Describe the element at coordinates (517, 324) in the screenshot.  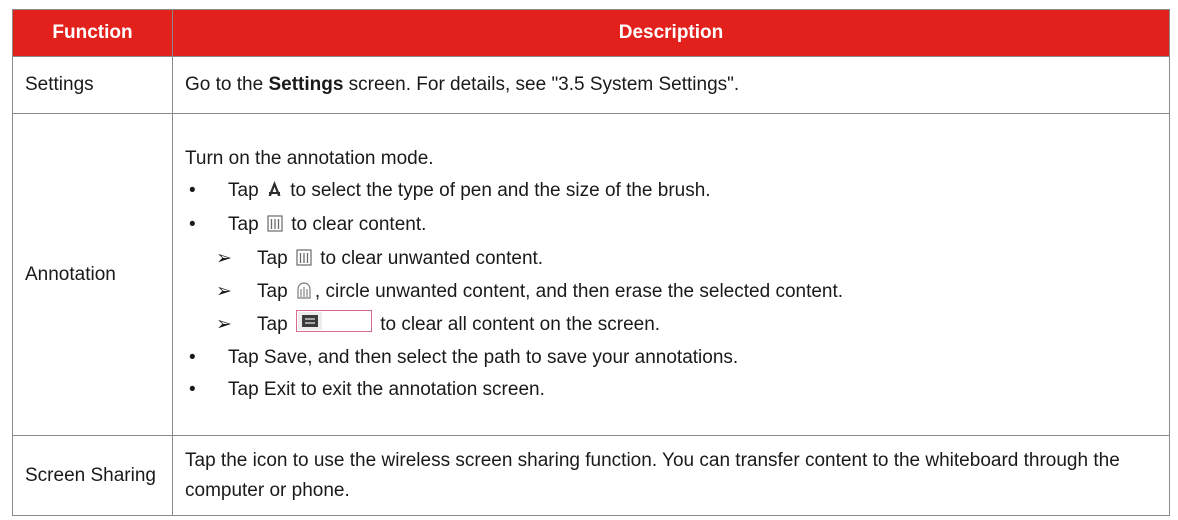
I see `sub-clear-post-text: to clear all content on the screen.` at that location.